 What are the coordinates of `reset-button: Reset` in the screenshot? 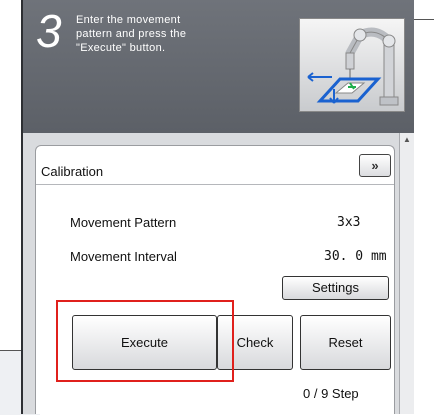 It's located at (345, 342).